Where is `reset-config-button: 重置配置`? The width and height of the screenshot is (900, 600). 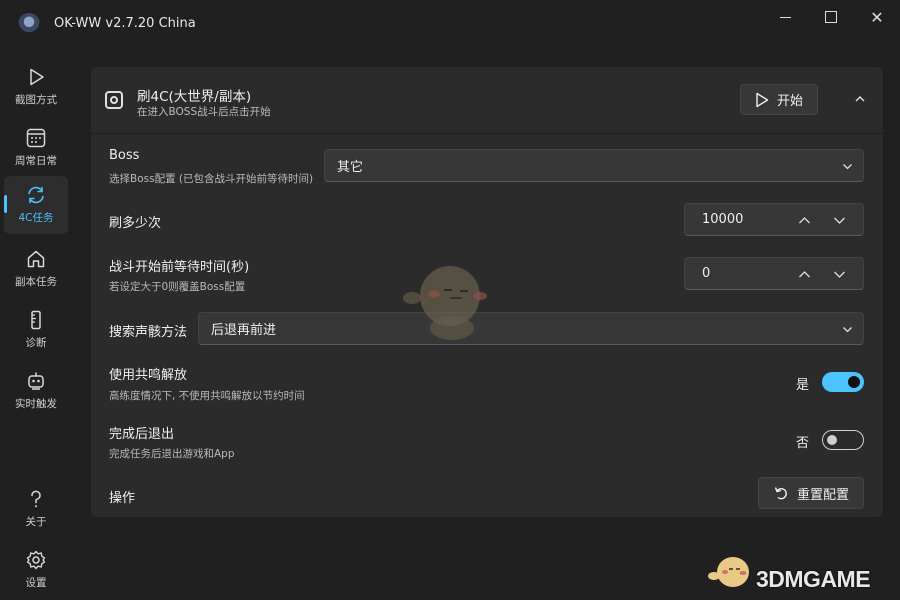 reset-config-button: 重置配置 is located at coordinates (811, 493).